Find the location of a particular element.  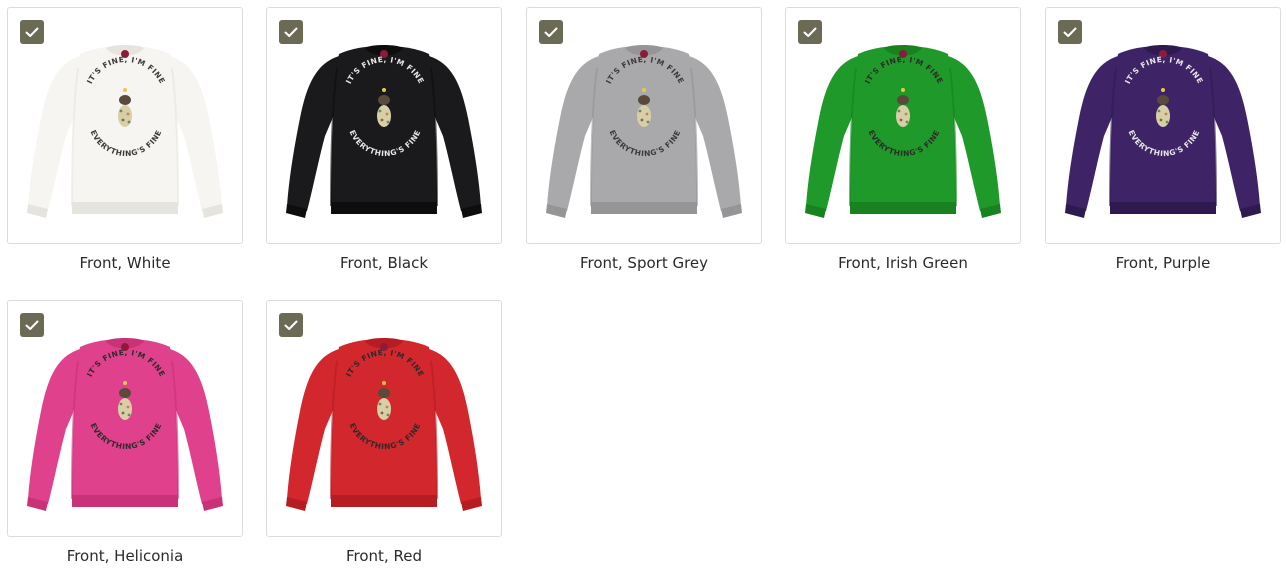

variant-label: Front, Sport Grey is located at coordinates (644, 263).